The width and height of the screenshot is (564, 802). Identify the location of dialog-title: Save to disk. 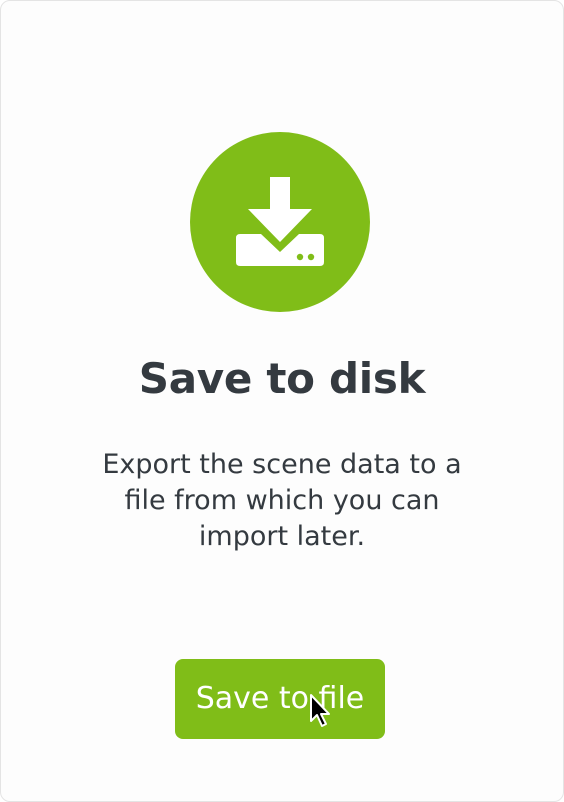
(282, 378).